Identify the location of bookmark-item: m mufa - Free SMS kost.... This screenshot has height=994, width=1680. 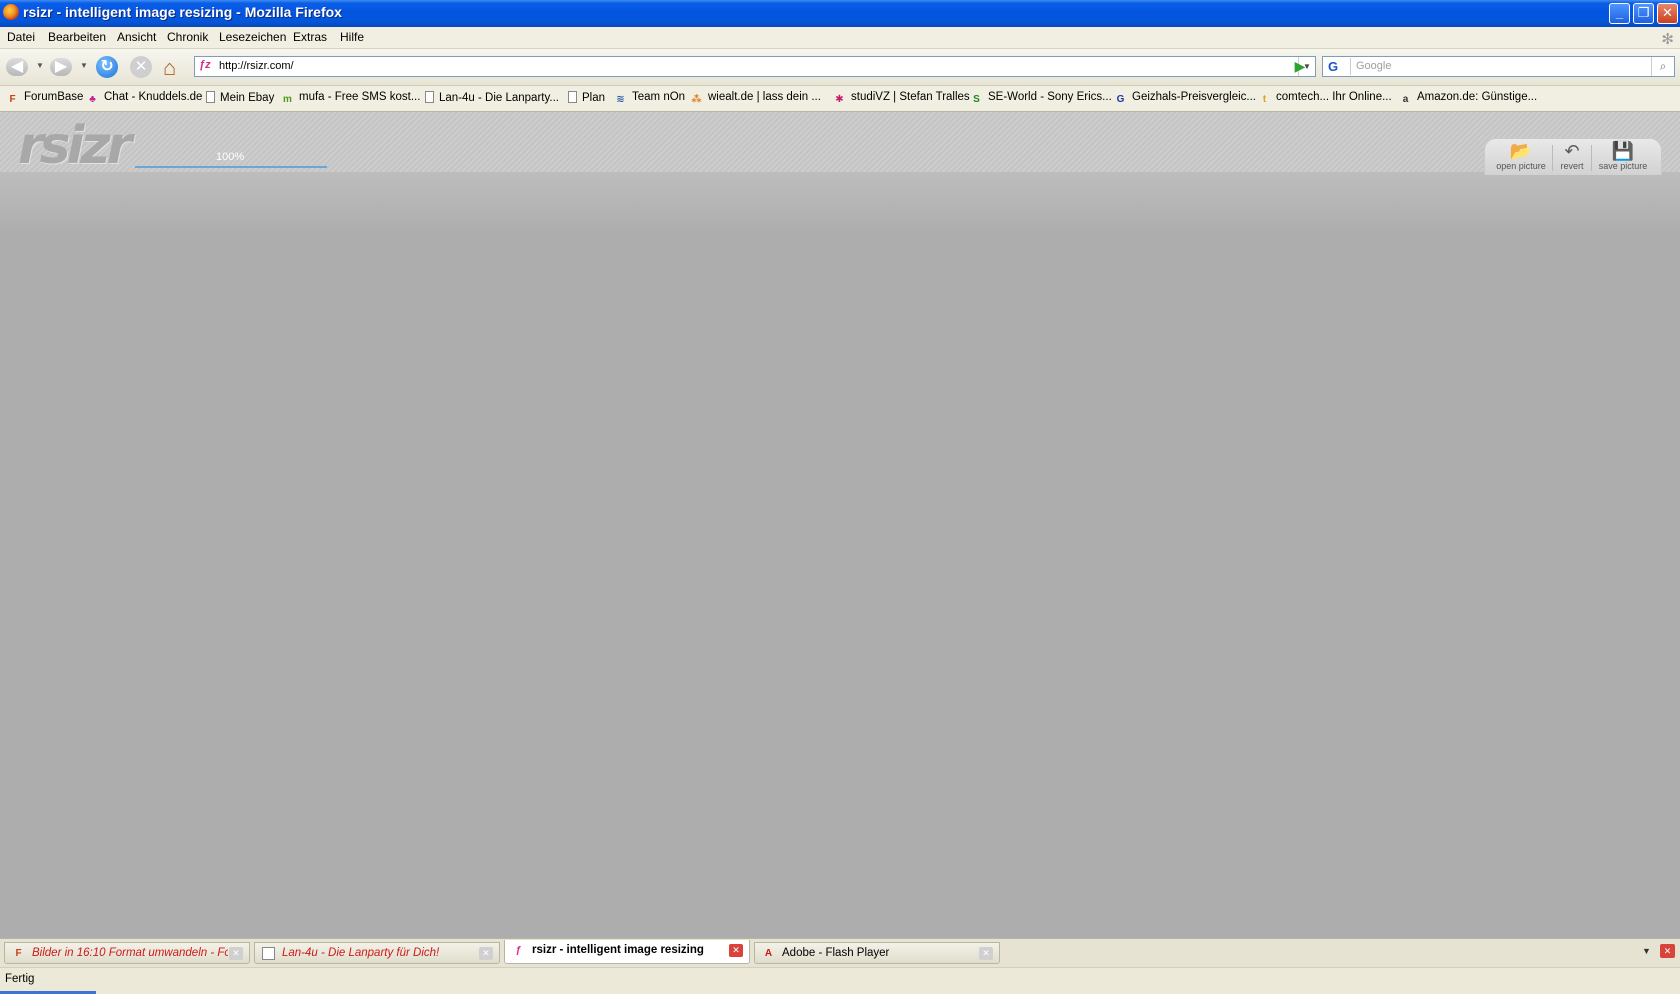
(350, 98).